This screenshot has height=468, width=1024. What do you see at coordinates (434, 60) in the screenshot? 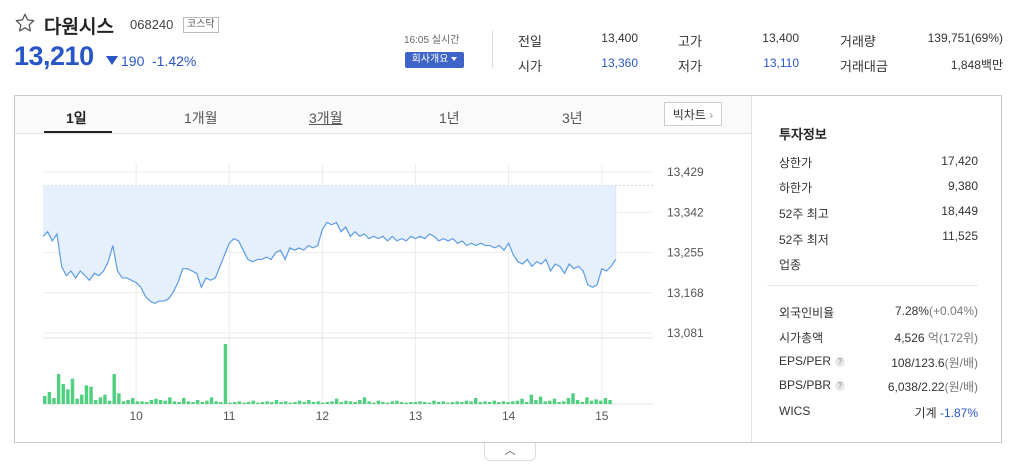
I see `company-overview-button: 회사개요` at bounding box center [434, 60].